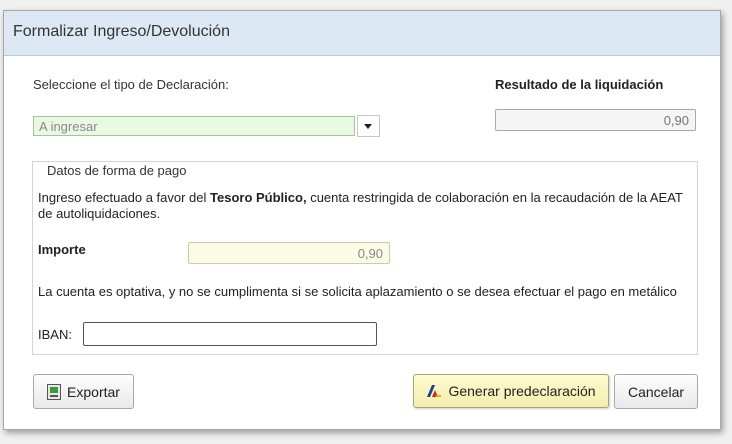  What do you see at coordinates (258, 197) in the screenshot?
I see `payment-info-bold: Tesoro Público,` at bounding box center [258, 197].